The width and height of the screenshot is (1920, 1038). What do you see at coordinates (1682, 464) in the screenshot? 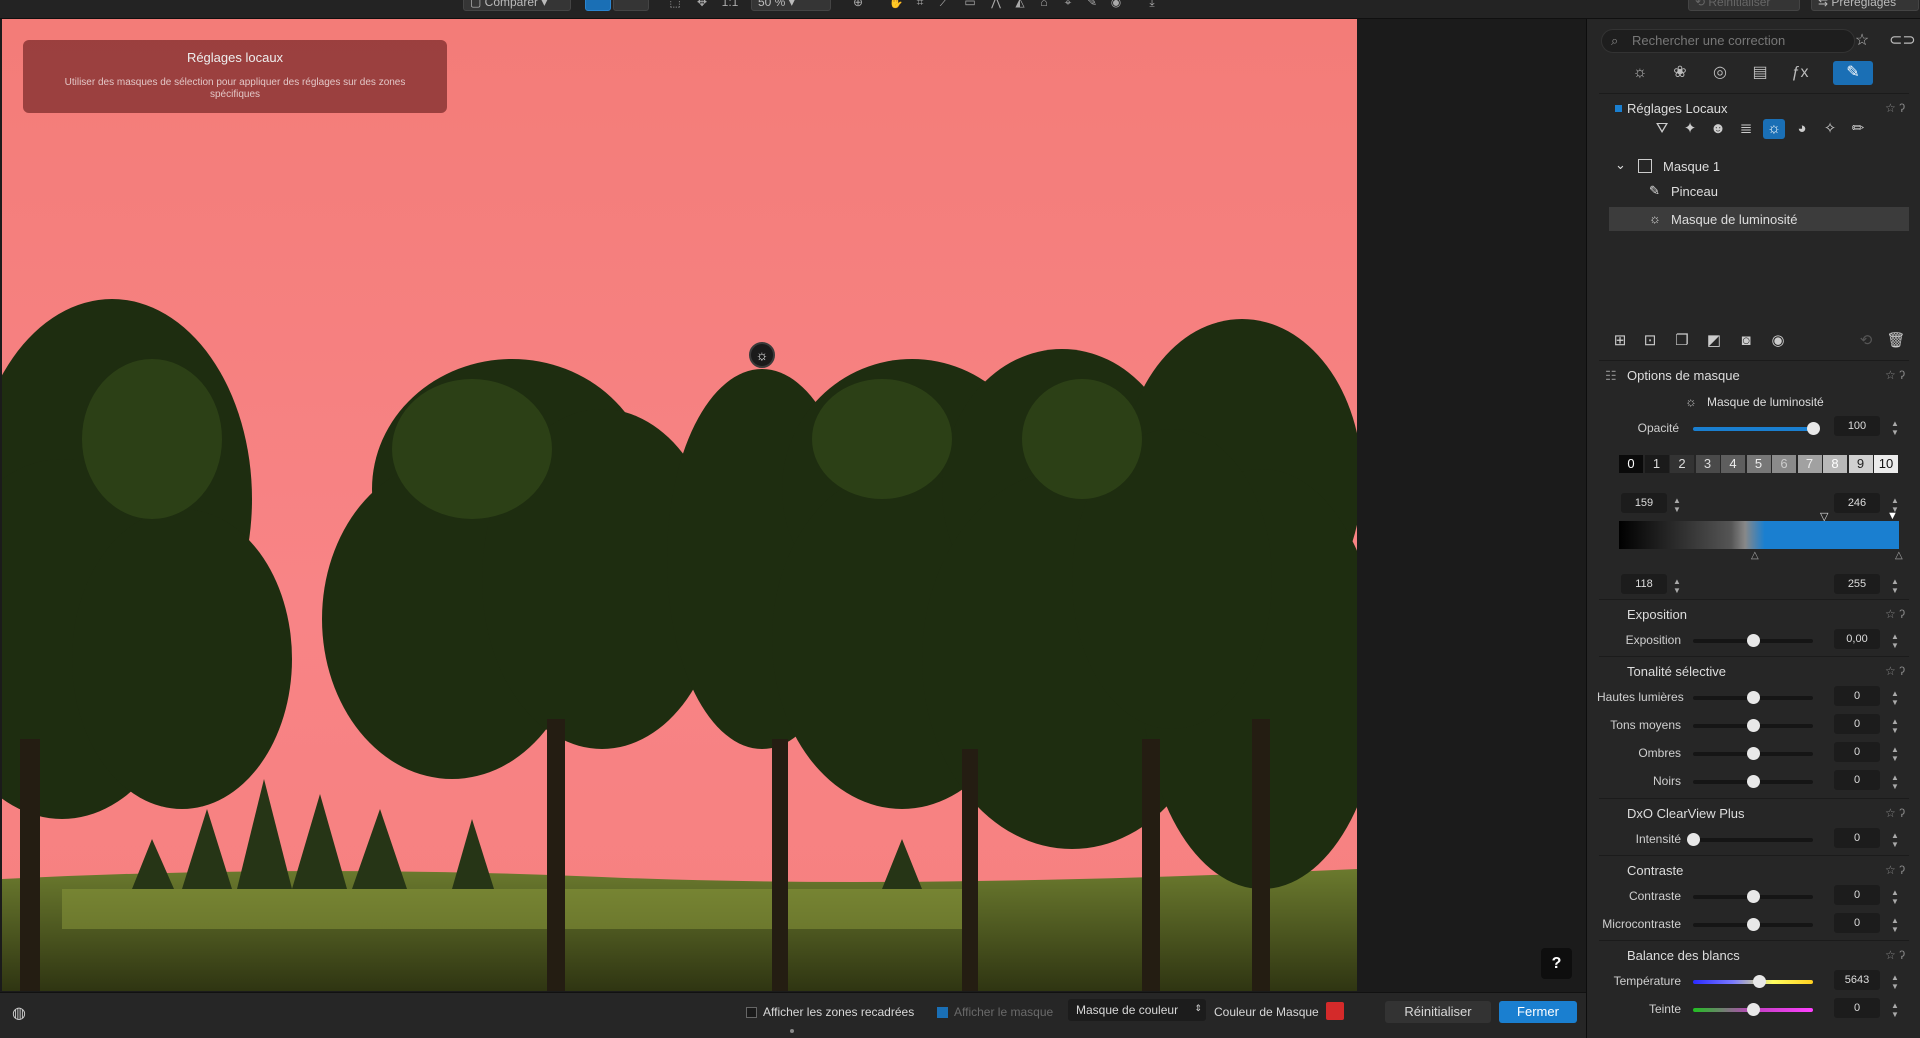
I see `zone-2: 2` at bounding box center [1682, 464].